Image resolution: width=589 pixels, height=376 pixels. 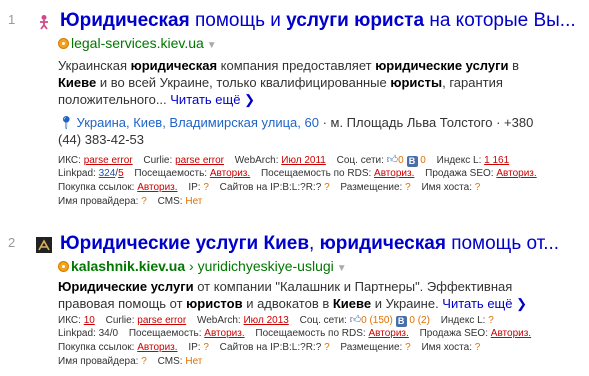 I want to click on map-pin-icon: 📍︎, so click(x=66, y=122).